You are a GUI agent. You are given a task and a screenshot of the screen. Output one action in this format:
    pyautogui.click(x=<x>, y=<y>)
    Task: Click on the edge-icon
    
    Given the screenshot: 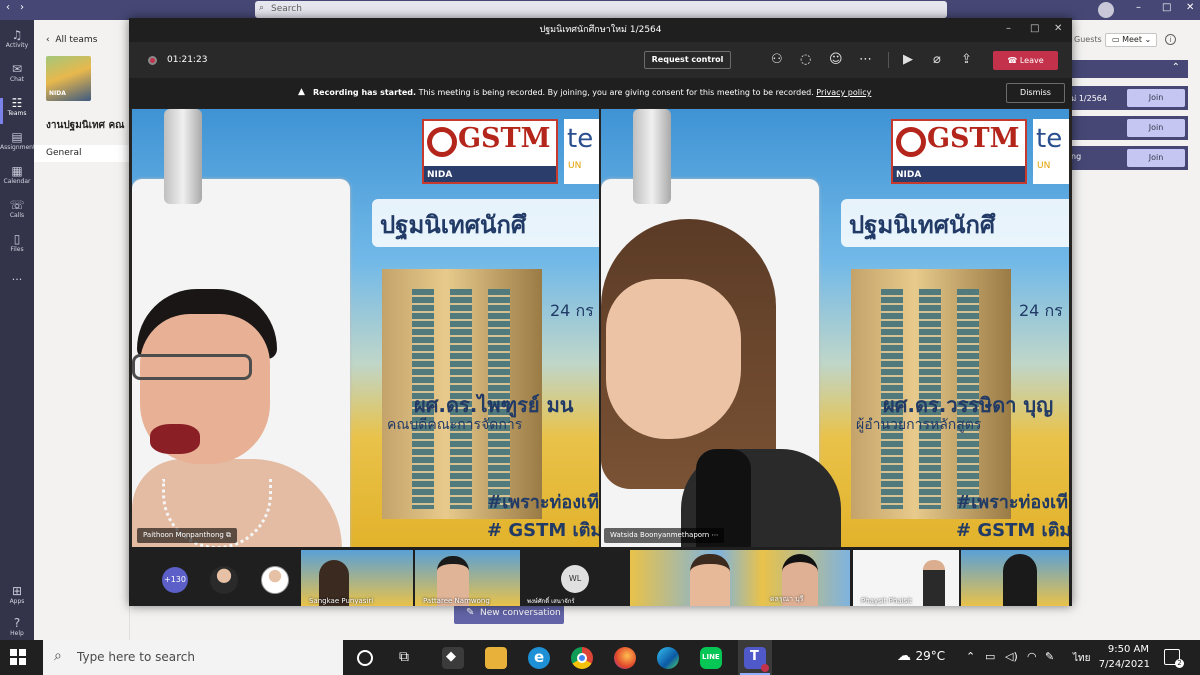 What is the action you would take?
    pyautogui.click(x=668, y=658)
    